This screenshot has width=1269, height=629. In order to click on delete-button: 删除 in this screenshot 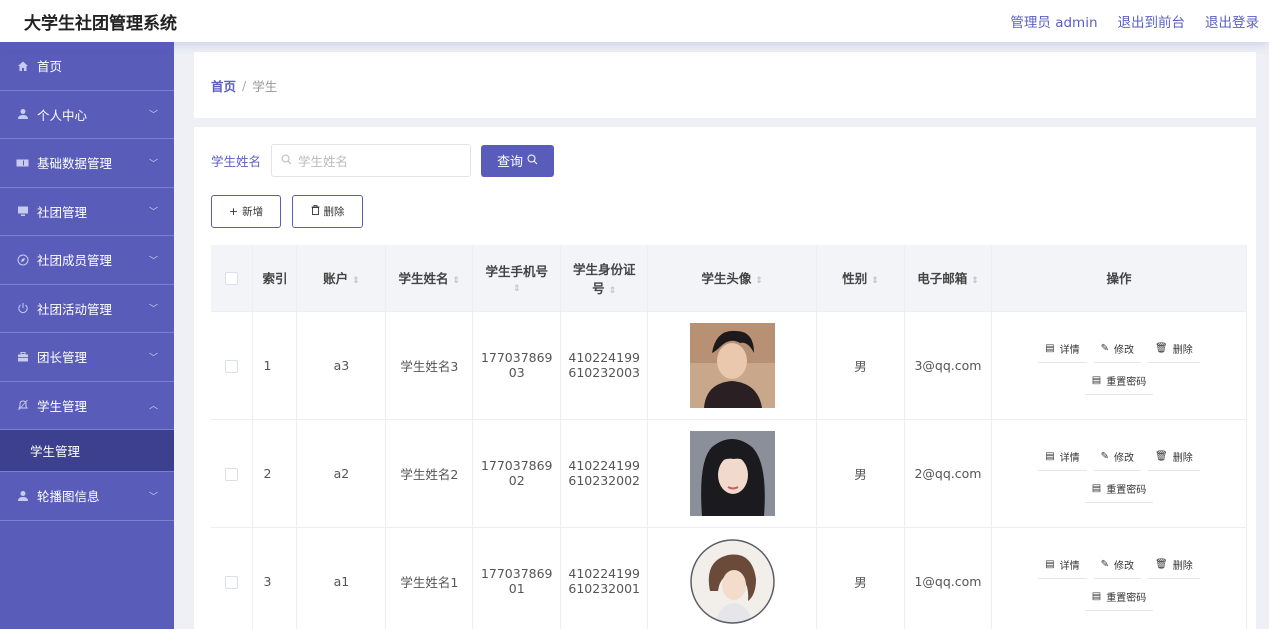, I will do `click(327, 211)`.